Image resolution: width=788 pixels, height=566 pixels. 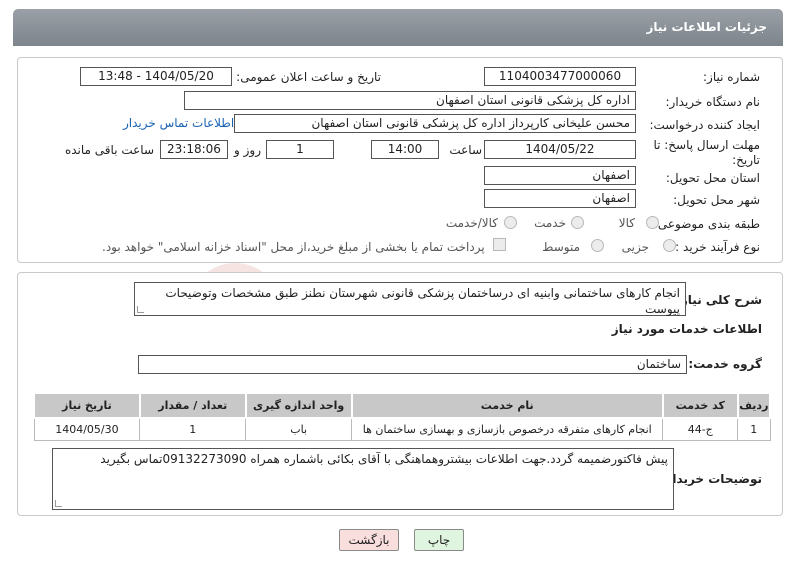 What do you see at coordinates (754, 405) in the screenshot?
I see `col-row-header: ردیف` at bounding box center [754, 405].